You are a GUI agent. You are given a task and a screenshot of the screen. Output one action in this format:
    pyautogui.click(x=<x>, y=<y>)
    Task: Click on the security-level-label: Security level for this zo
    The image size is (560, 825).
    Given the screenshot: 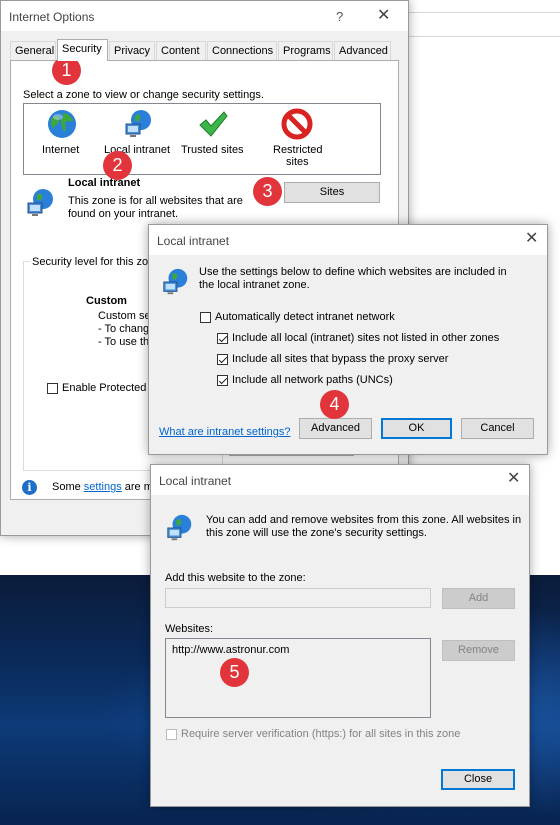 What is the action you would take?
    pyautogui.click(x=90, y=262)
    